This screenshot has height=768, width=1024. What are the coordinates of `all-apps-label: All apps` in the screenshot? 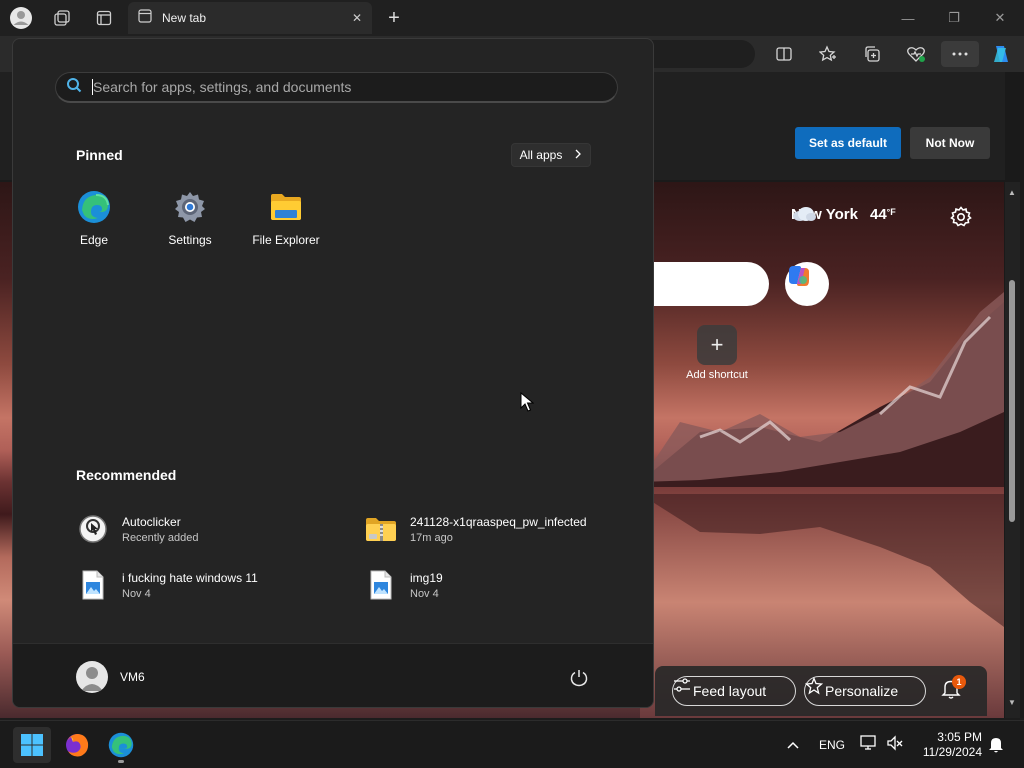 It's located at (541, 155).